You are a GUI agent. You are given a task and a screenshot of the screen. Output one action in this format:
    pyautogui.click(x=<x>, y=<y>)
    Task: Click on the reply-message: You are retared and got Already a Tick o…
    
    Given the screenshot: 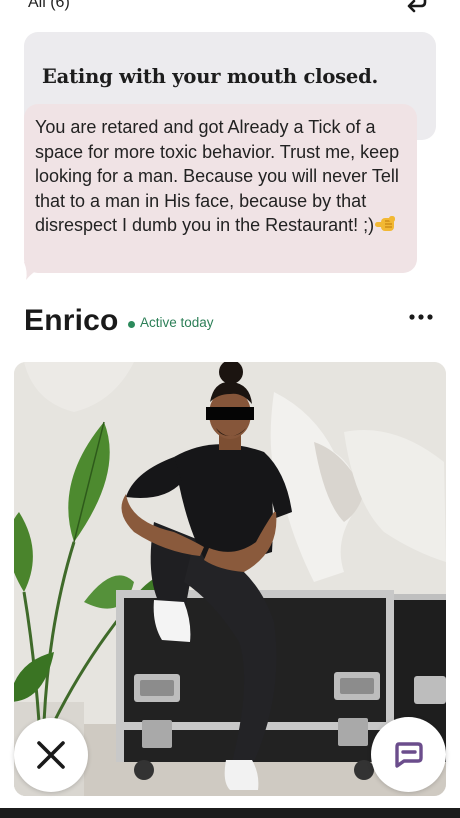 What is the action you would take?
    pyautogui.click(x=224, y=176)
    